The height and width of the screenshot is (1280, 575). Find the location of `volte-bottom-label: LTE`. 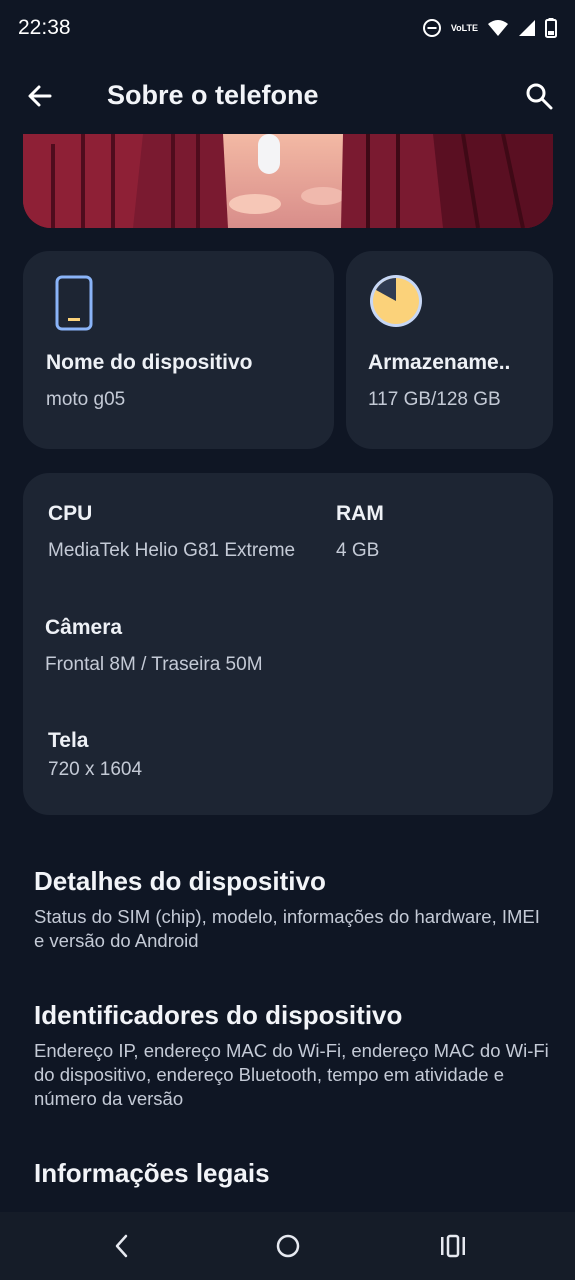

volte-bottom-label: LTE is located at coordinates (469, 27).